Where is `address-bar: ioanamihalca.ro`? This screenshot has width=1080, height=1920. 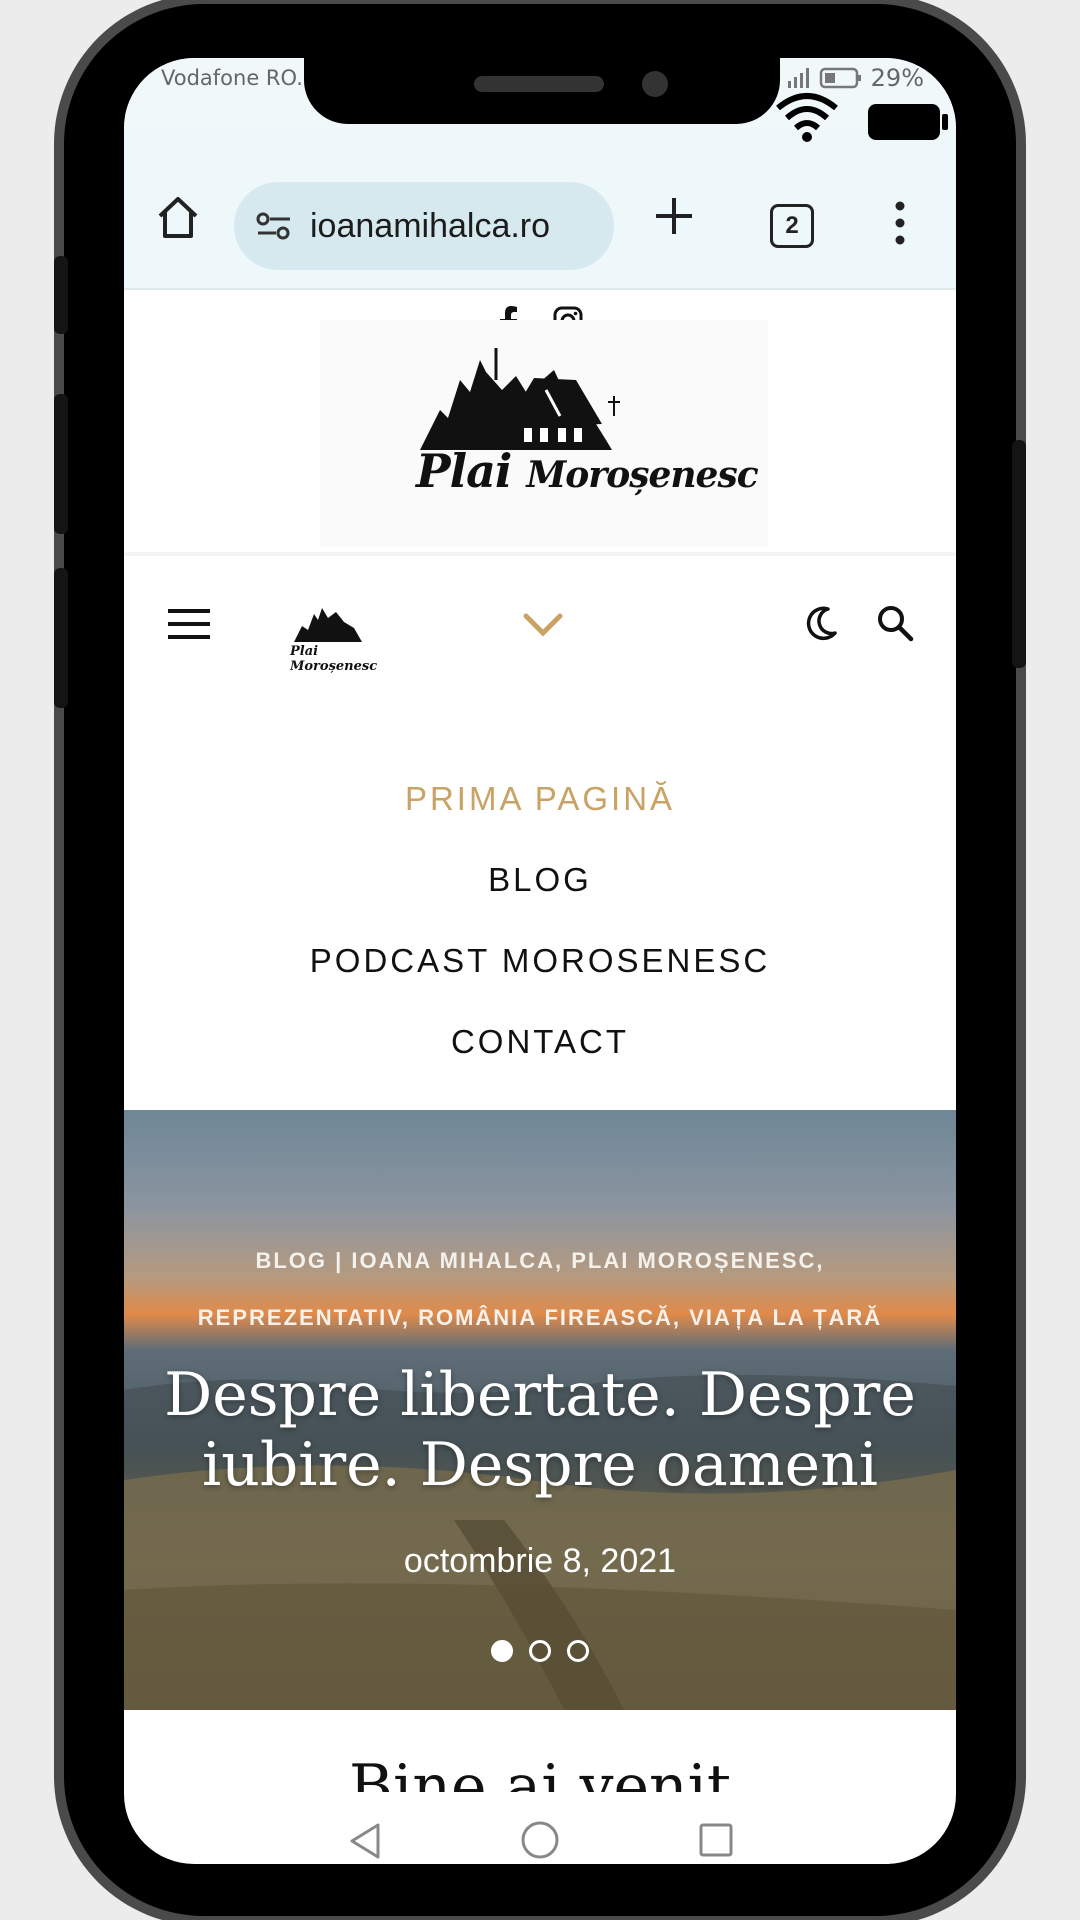
address-bar: ioanamihalca.ro is located at coordinates (424, 226).